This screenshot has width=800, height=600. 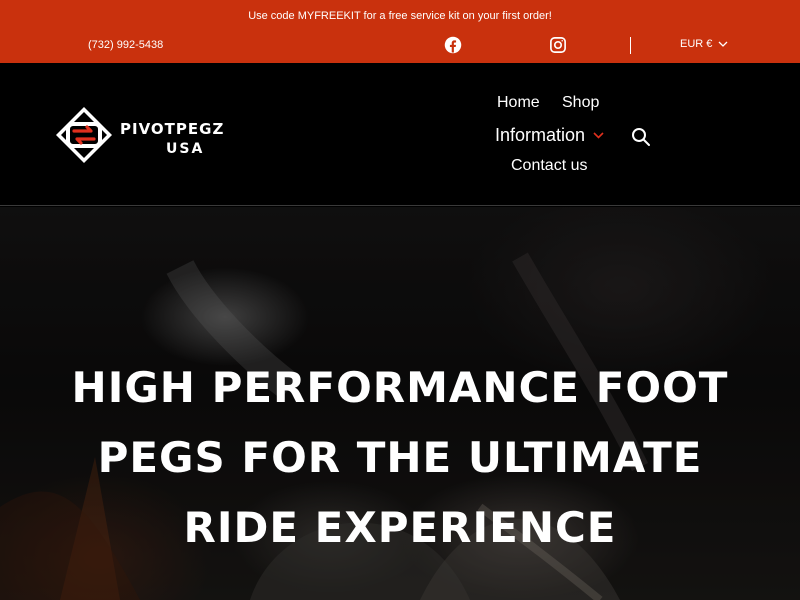 What do you see at coordinates (125, 45) in the screenshot?
I see `phone-number: (732) 992-5438` at bounding box center [125, 45].